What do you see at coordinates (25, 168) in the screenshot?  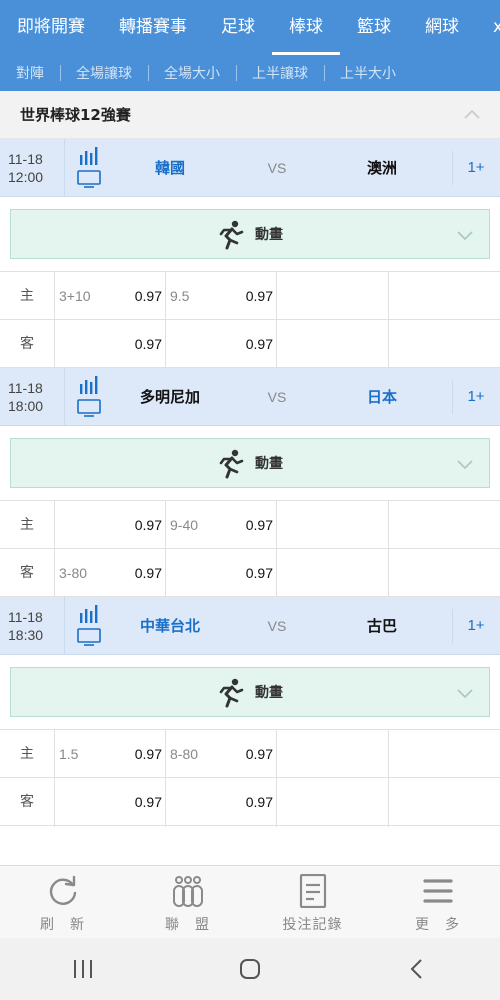 I see `match-datetime: 11-18 12:00` at bounding box center [25, 168].